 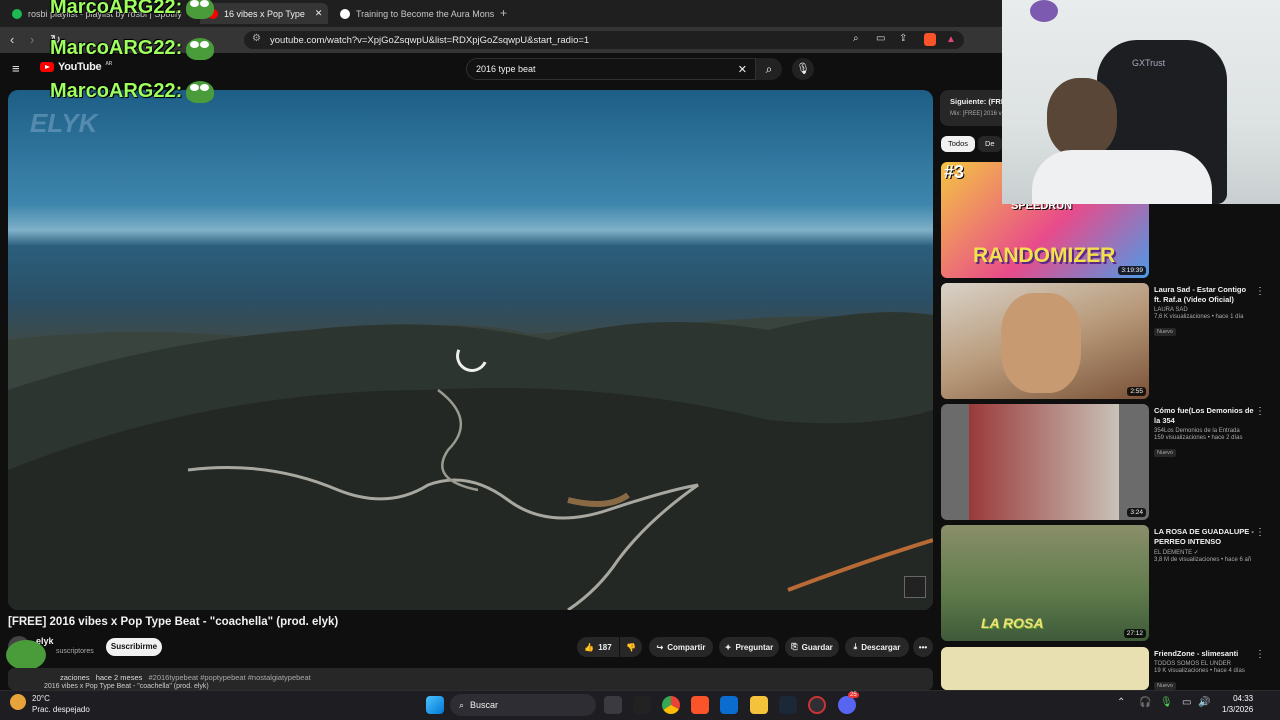 I want to click on headset-icon: 🎧, so click(x=1145, y=702).